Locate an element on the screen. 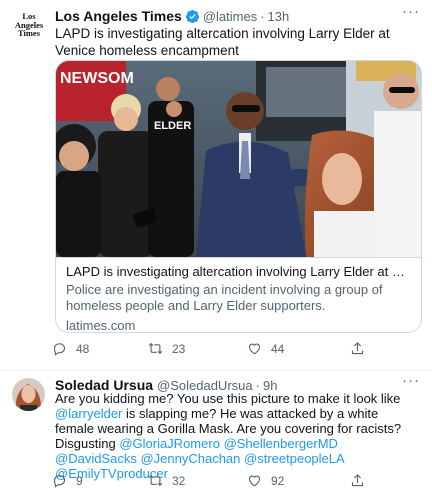 This screenshot has height=500, width=432. reply-button: 48 is located at coordinates (70, 348).